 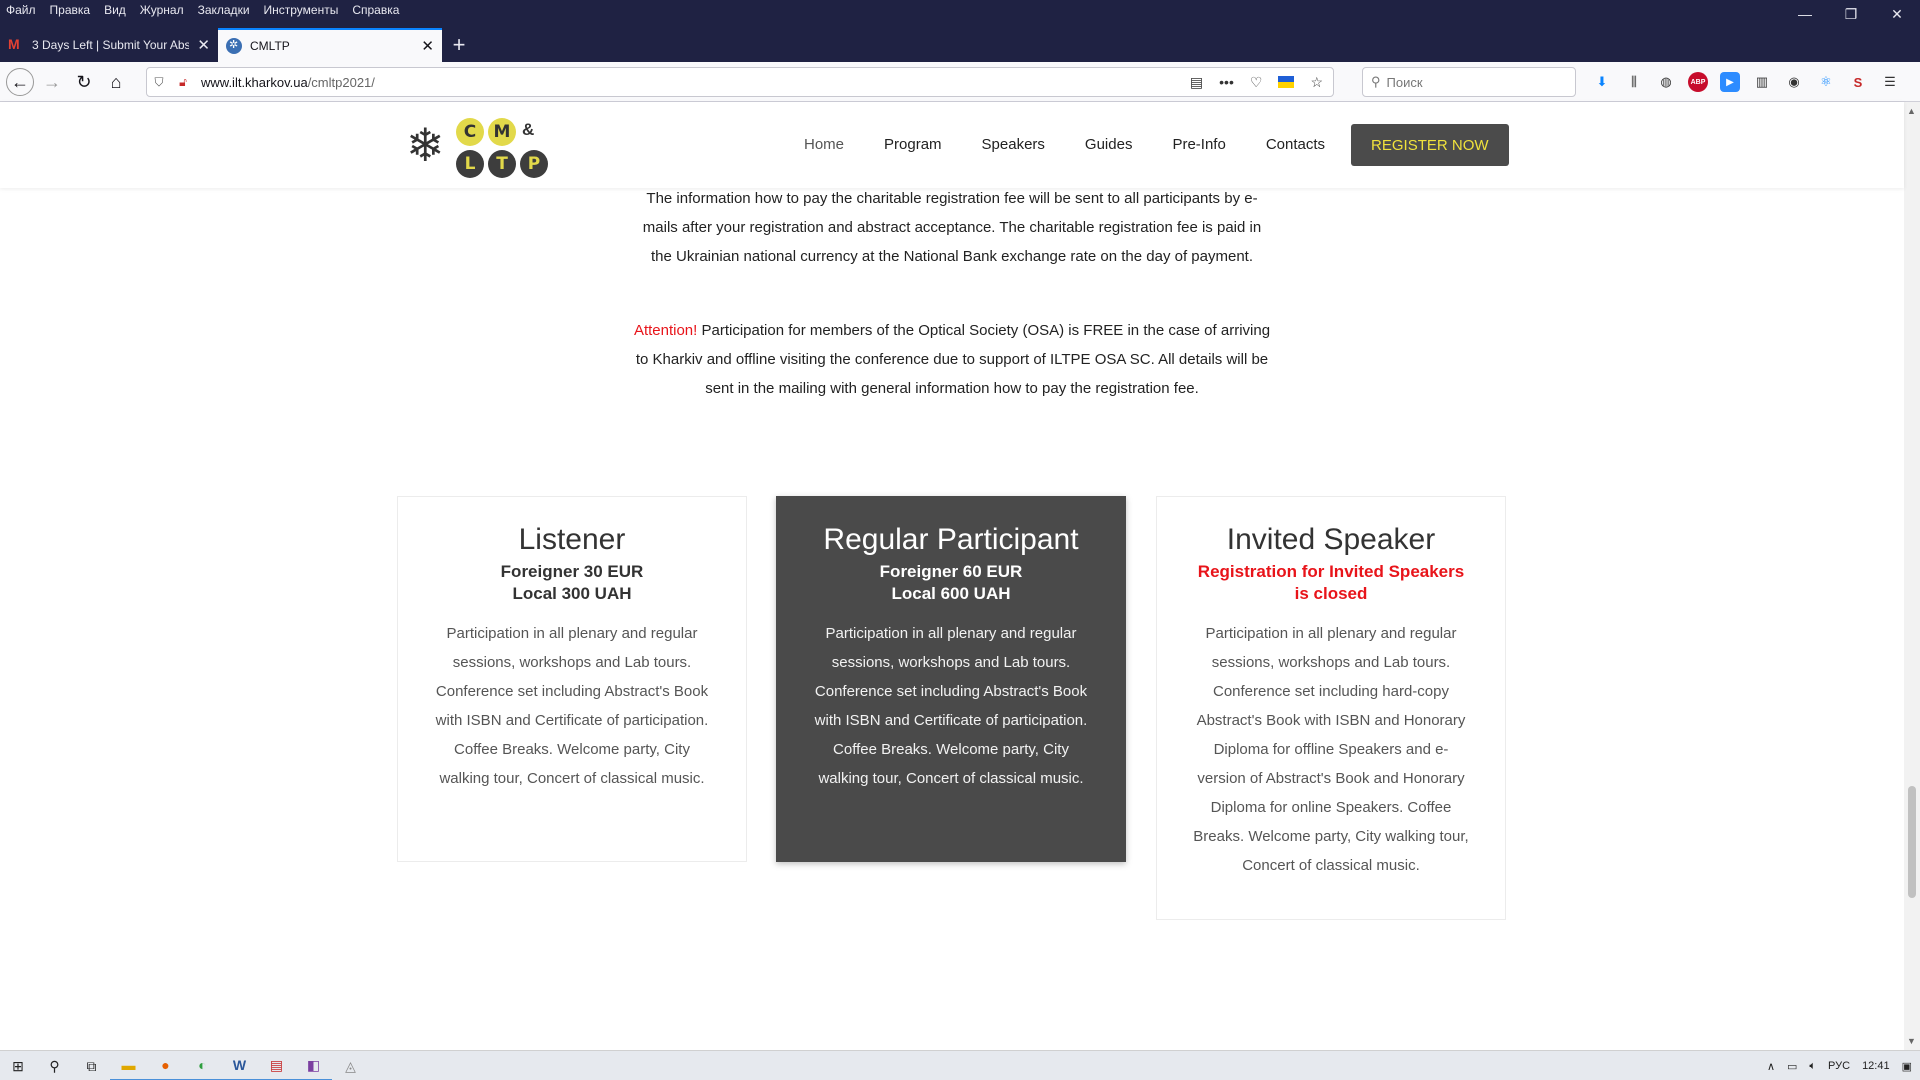 What do you see at coordinates (1013, 145) in the screenshot?
I see `nav-speakers: Speakers` at bounding box center [1013, 145].